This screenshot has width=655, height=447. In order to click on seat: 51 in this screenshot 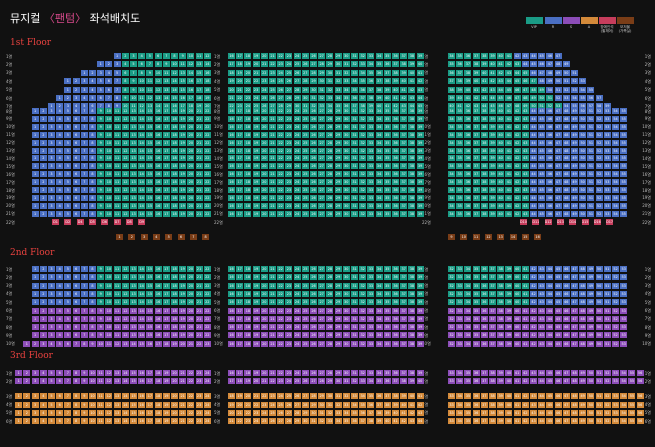, I will do `click(591, 118)`.